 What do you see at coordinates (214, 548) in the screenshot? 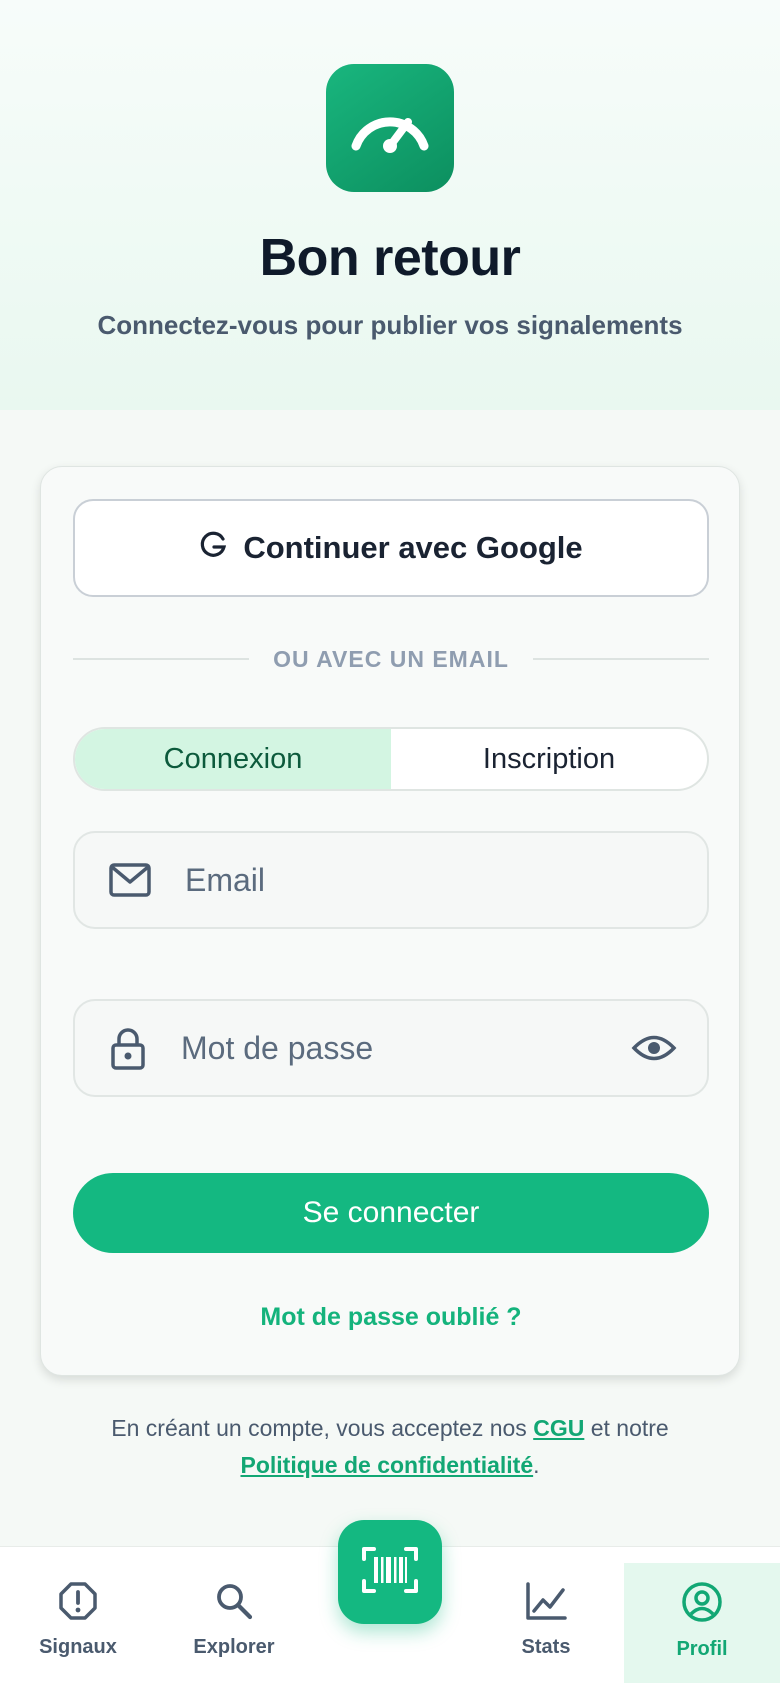
I see `google-icon` at bounding box center [214, 548].